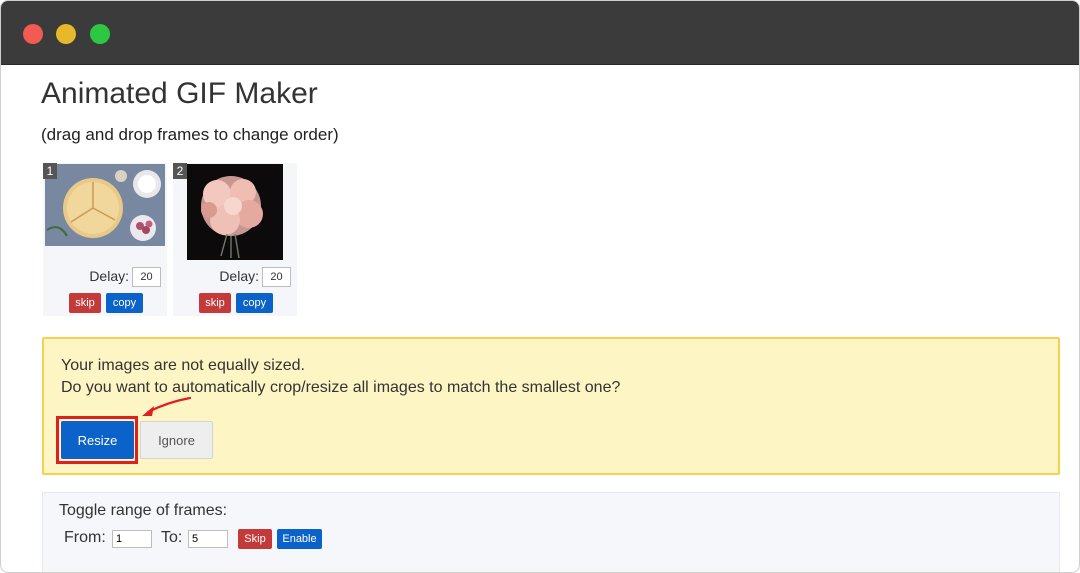 The image size is (1080, 573). Describe the element at coordinates (215, 303) in the screenshot. I see `skip-frame-button-2: skip` at that location.